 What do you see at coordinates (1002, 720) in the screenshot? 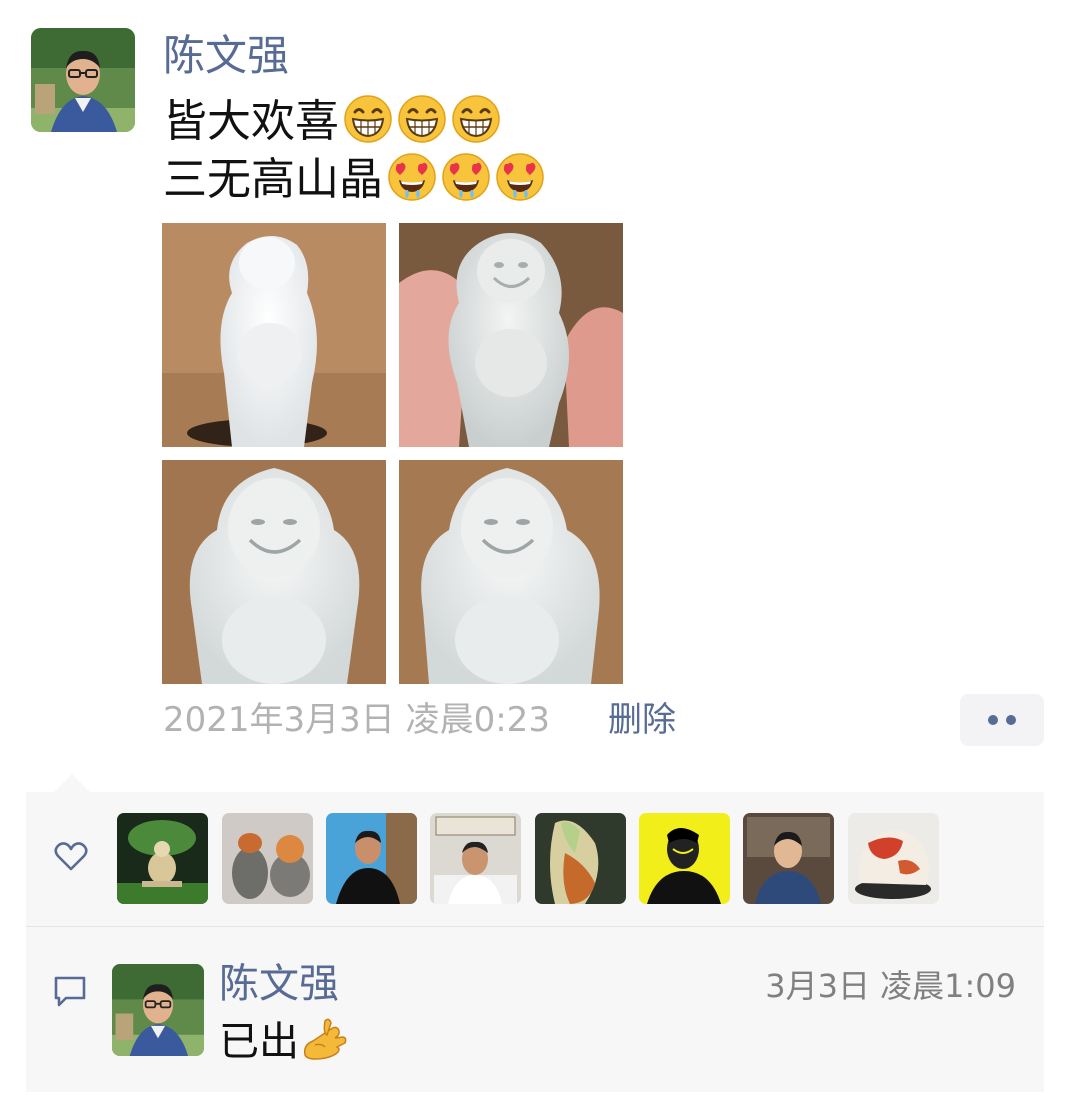
I see `more-actions-button` at bounding box center [1002, 720].